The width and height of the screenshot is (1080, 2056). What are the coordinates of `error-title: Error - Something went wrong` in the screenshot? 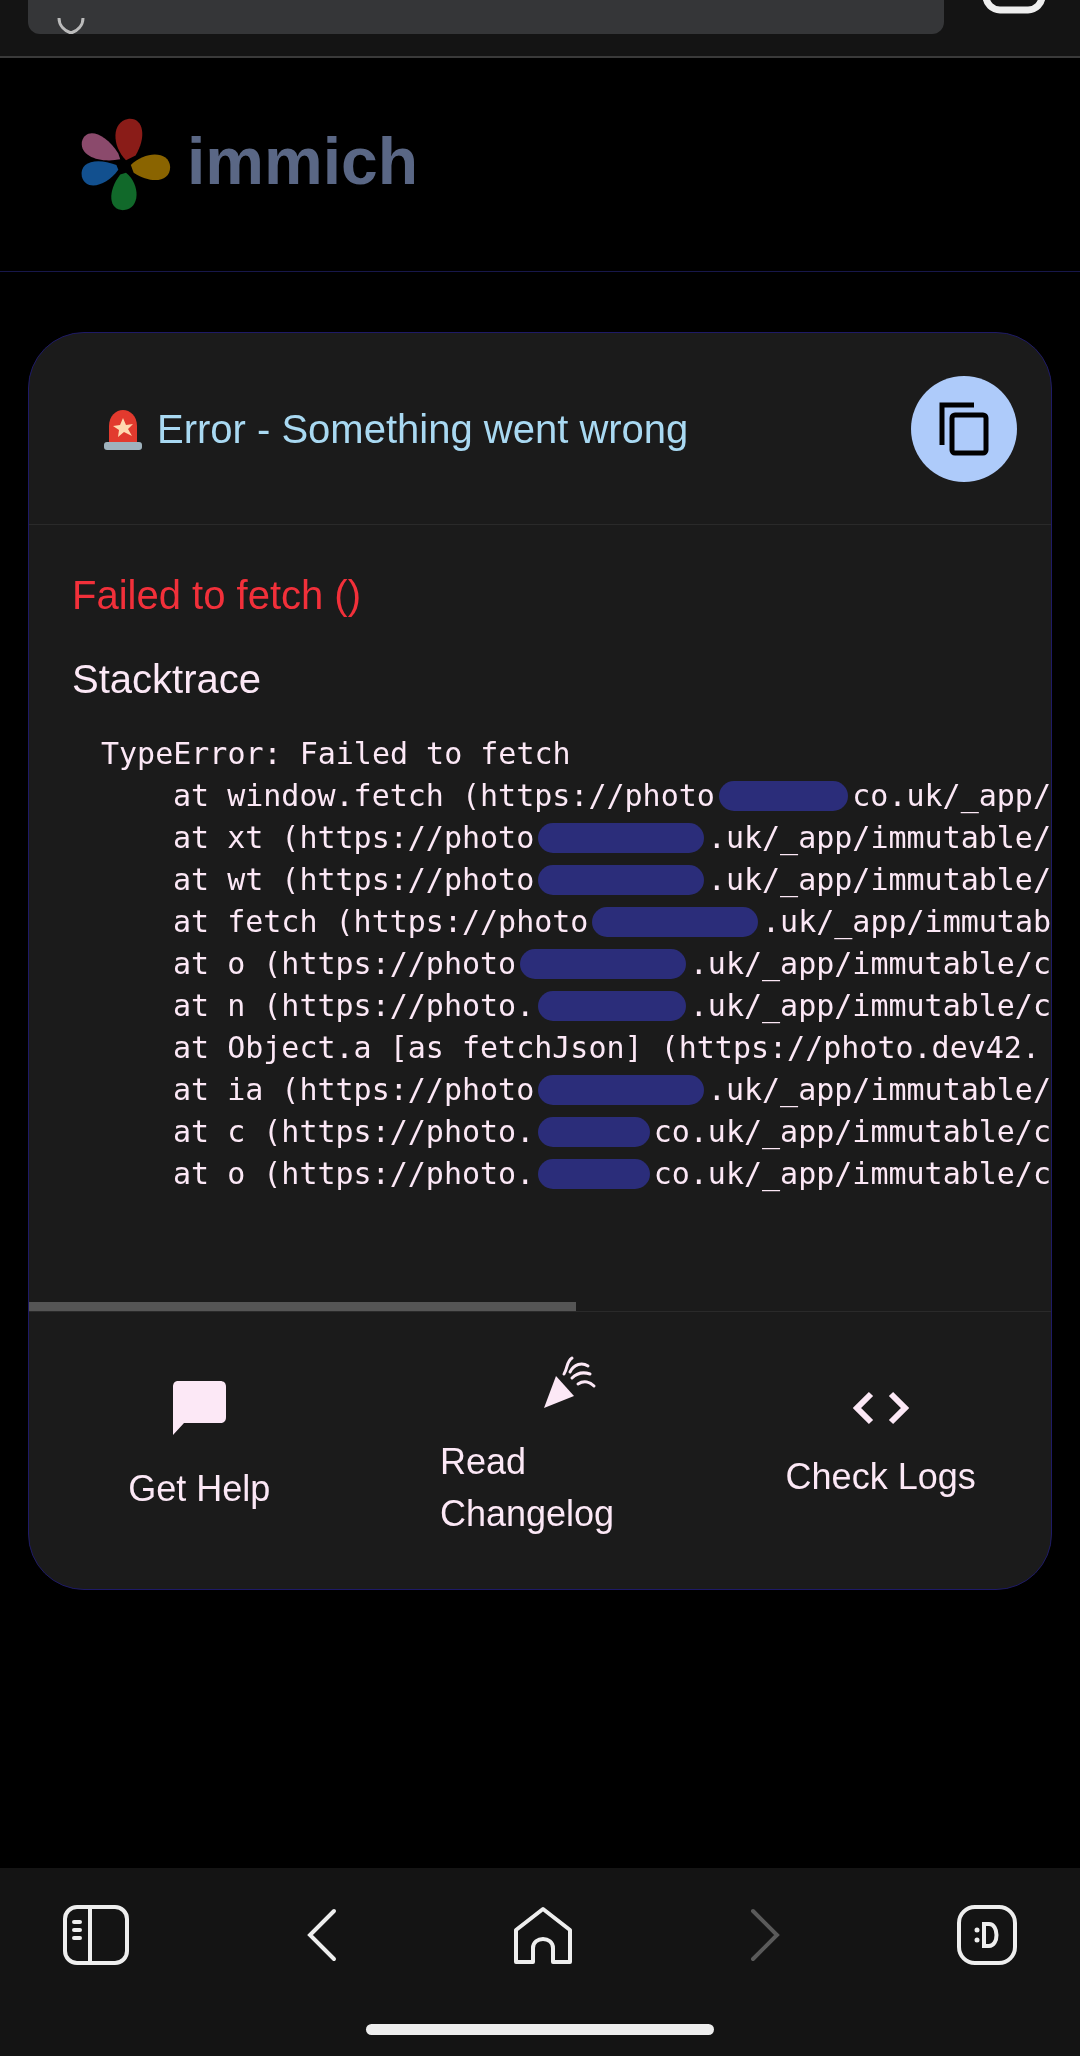 It's located at (423, 428).